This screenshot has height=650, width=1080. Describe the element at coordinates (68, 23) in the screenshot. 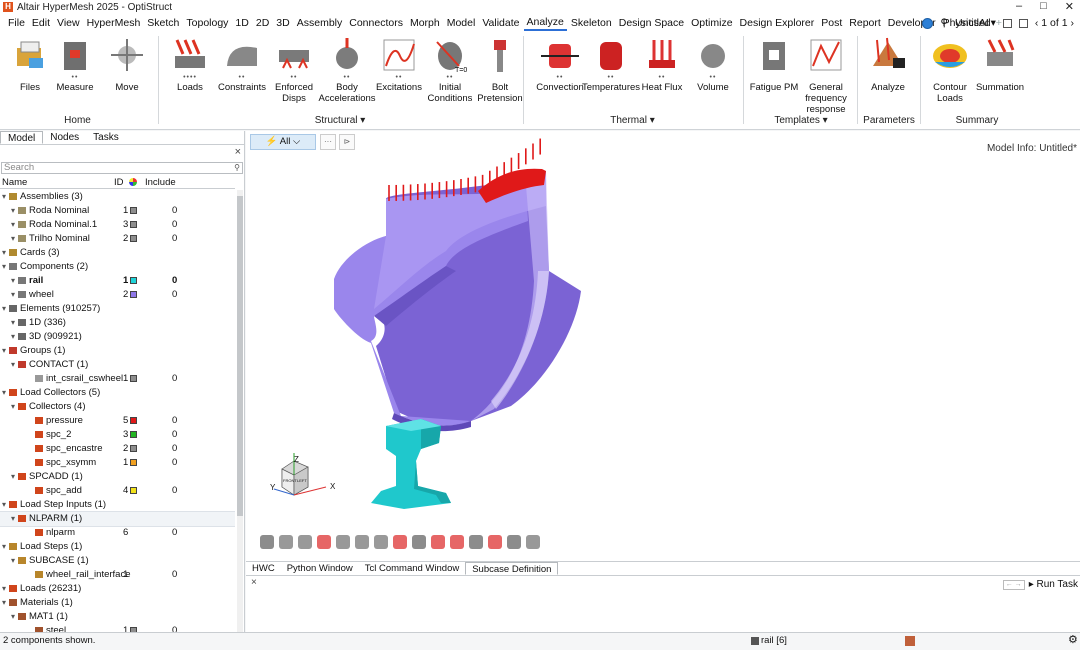

I see `menu-view: View` at that location.